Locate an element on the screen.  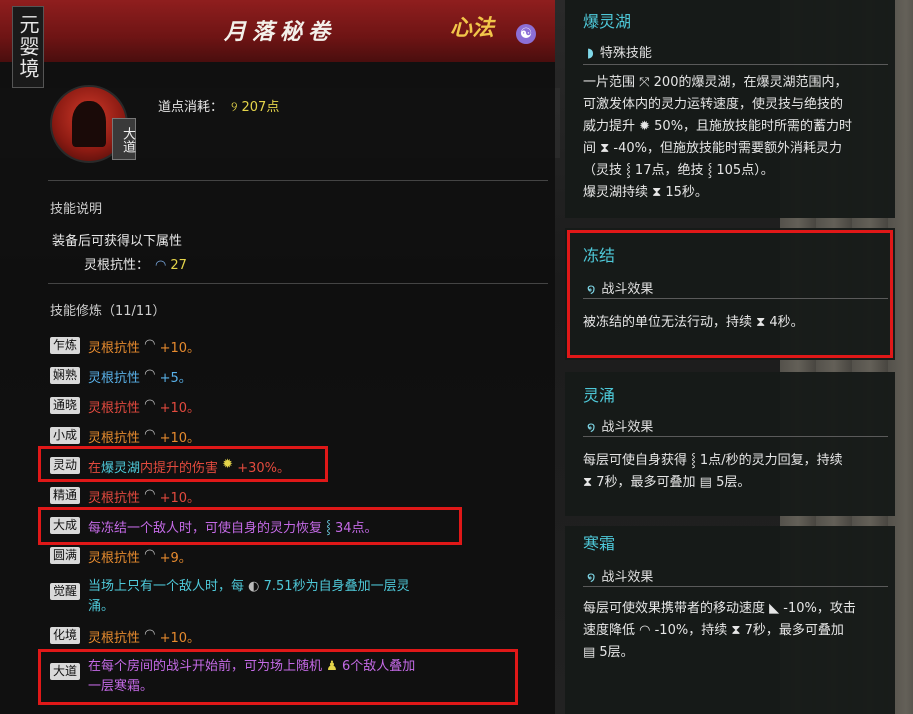
half-moon-icon: ◐ is located at coordinates (254, 586).